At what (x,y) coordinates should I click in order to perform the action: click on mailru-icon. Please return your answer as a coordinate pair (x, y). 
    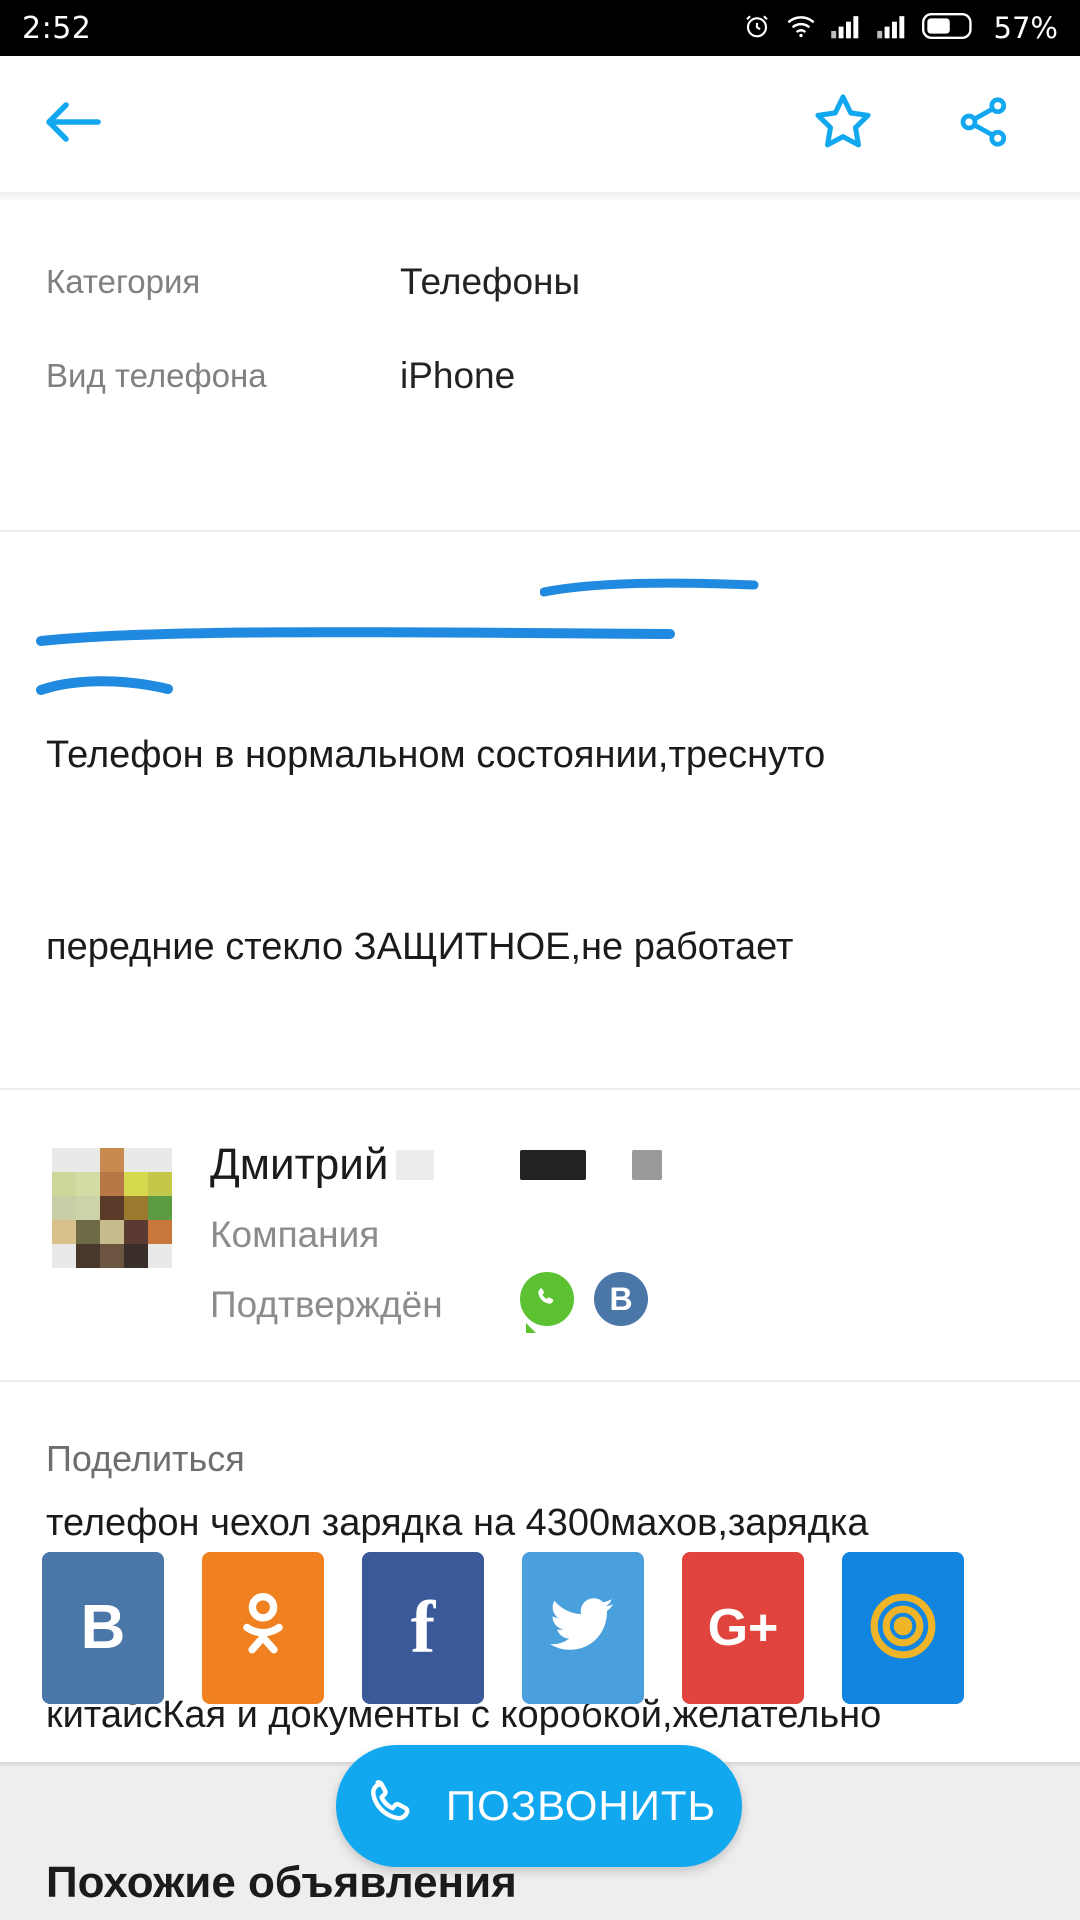
    Looking at the image, I should click on (903, 1628).